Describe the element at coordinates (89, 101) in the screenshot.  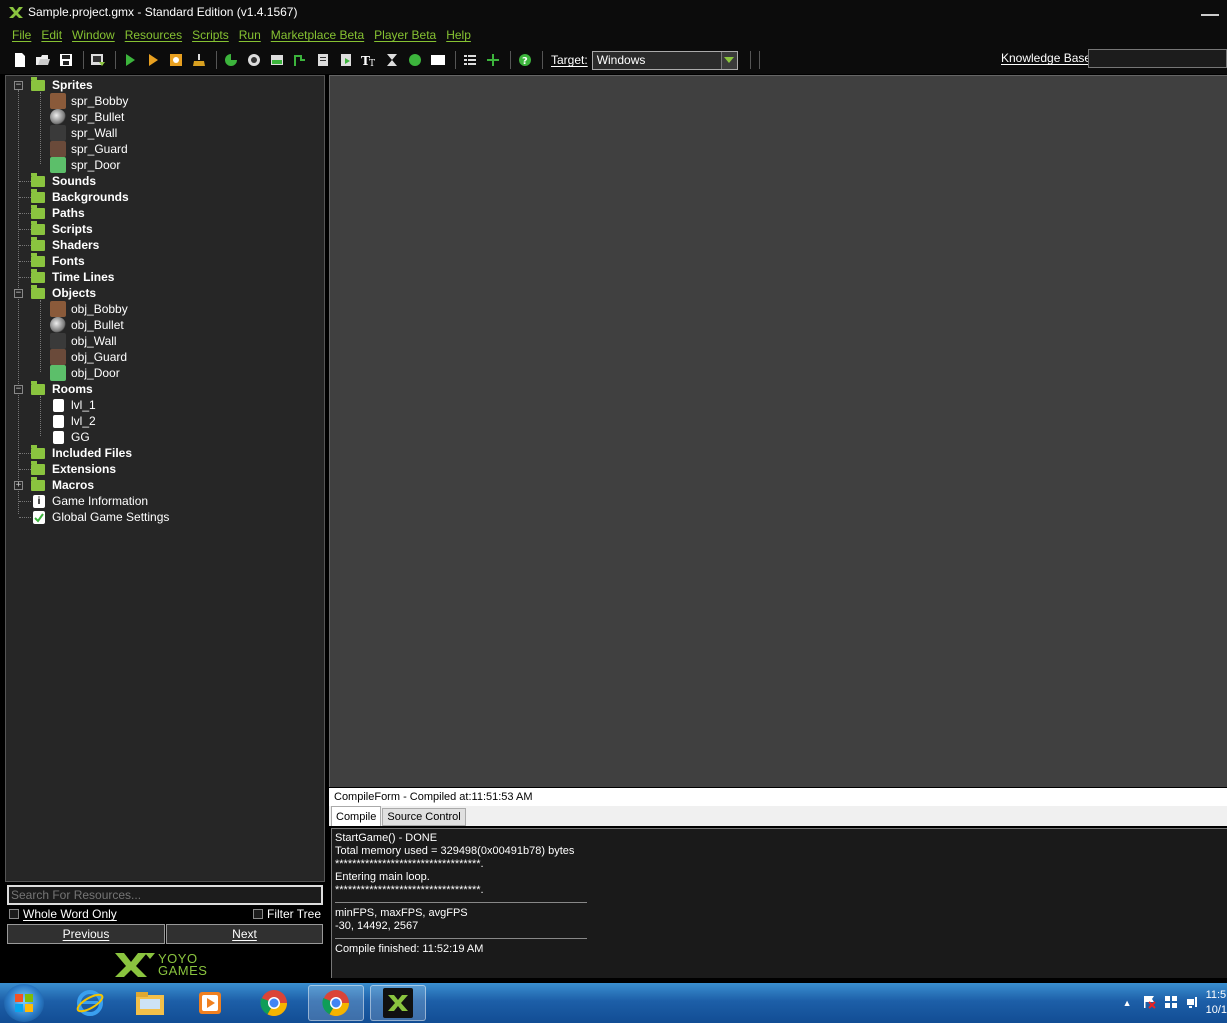
I see `tree-item-spr-bobby: spr_Bobby` at that location.